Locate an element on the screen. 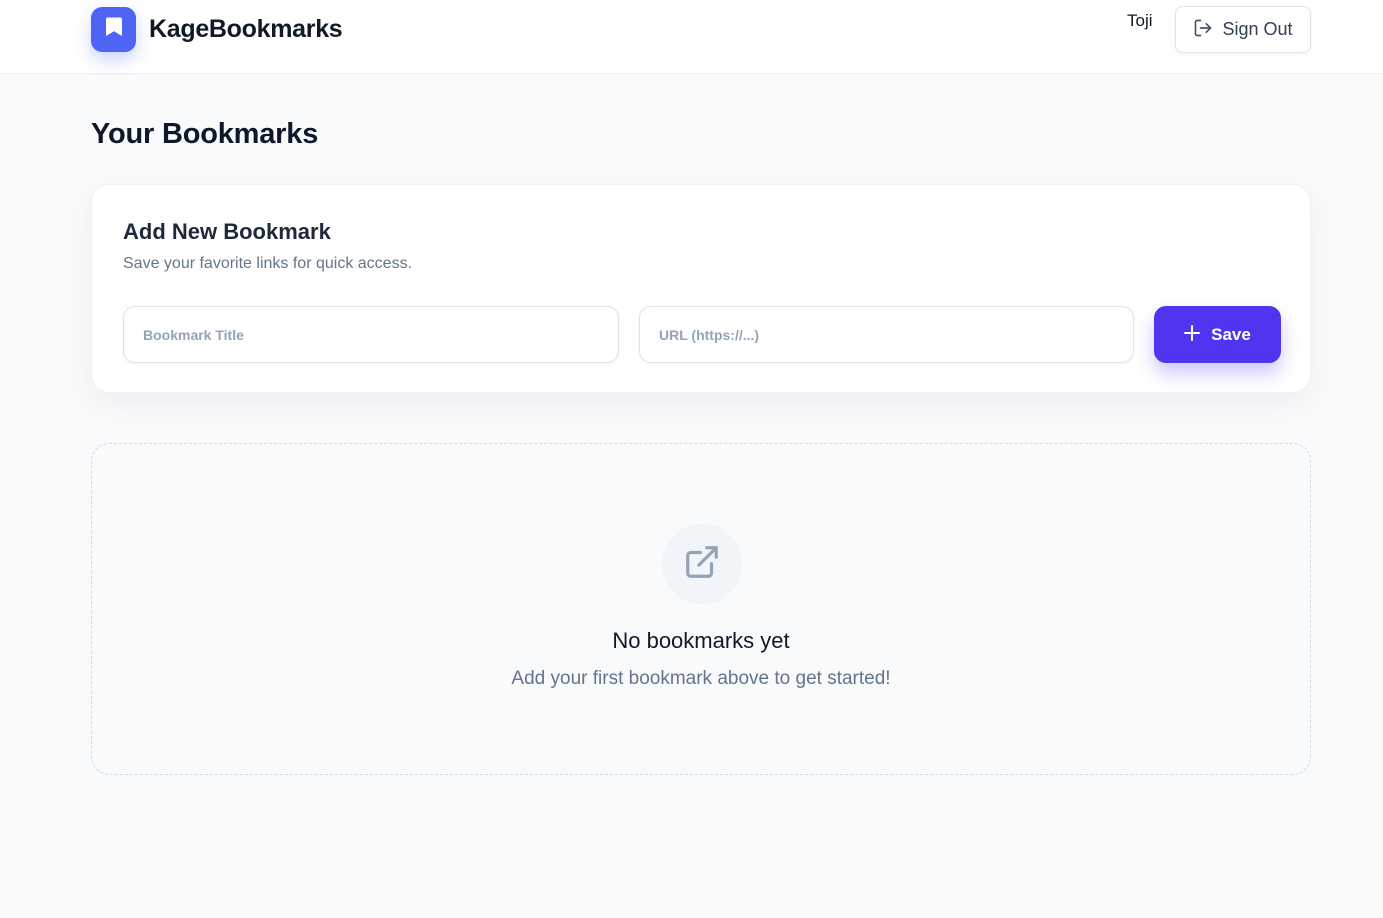 This screenshot has height=918, width=1383. page-title: Your Bookmarks is located at coordinates (205, 134).